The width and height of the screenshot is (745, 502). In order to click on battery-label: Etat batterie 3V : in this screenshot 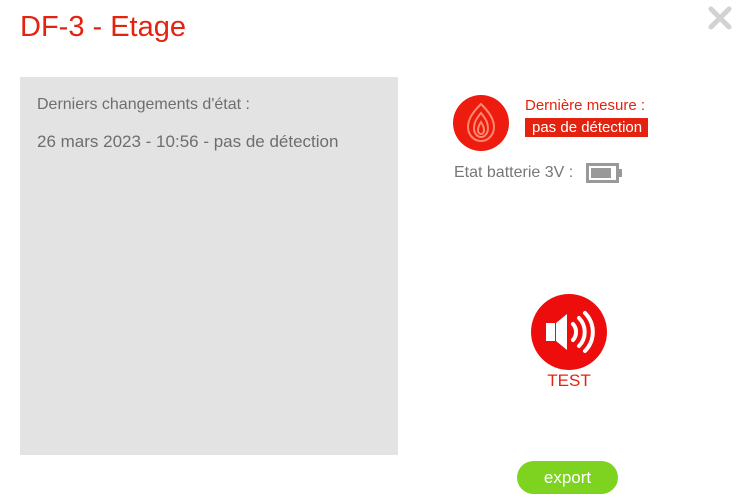, I will do `click(514, 172)`.